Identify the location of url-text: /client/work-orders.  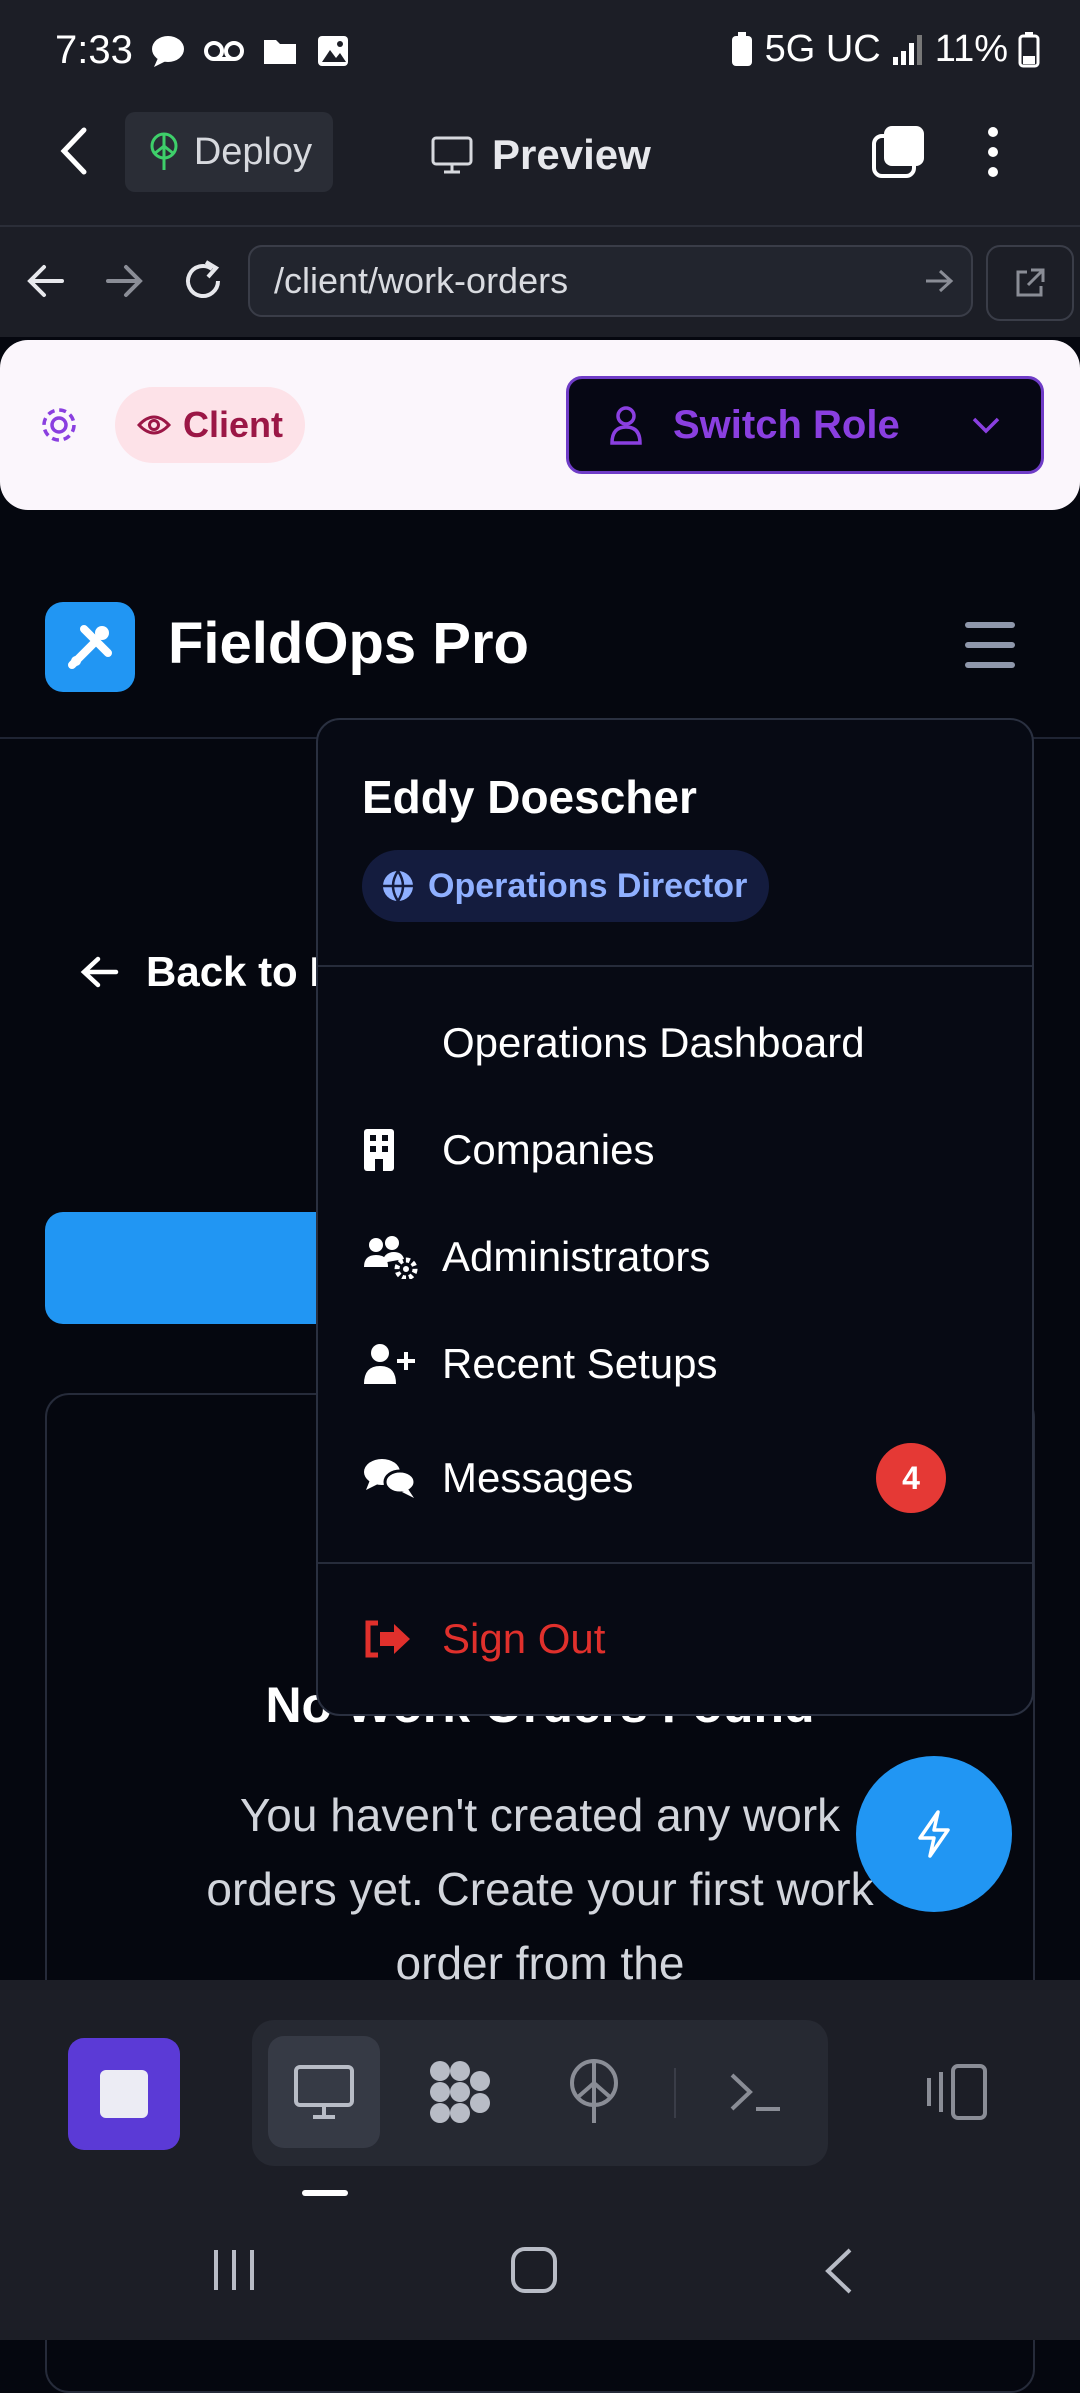
(421, 280).